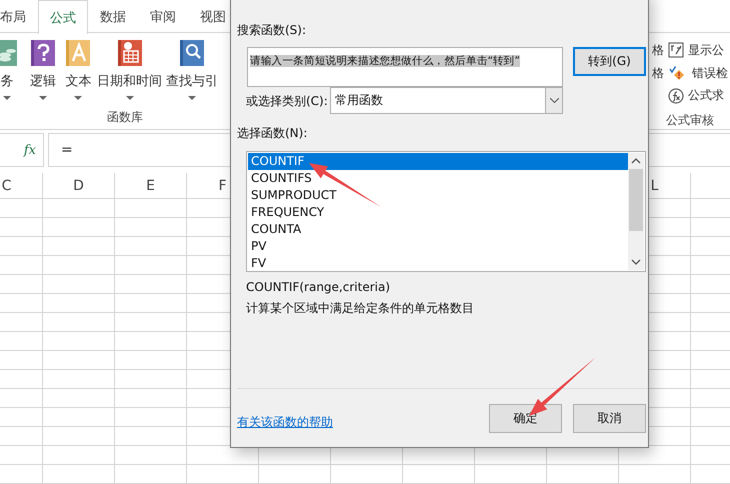  Describe the element at coordinates (272, 133) in the screenshot. I see `field-label: 选择函数(N):` at that location.